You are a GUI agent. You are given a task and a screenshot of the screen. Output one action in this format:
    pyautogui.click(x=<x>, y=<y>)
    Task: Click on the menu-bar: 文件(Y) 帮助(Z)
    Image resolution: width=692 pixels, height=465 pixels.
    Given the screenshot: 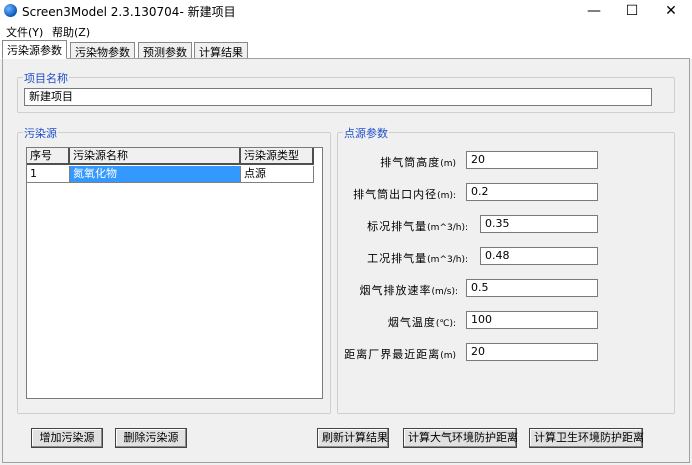 What is the action you would take?
    pyautogui.click(x=346, y=31)
    